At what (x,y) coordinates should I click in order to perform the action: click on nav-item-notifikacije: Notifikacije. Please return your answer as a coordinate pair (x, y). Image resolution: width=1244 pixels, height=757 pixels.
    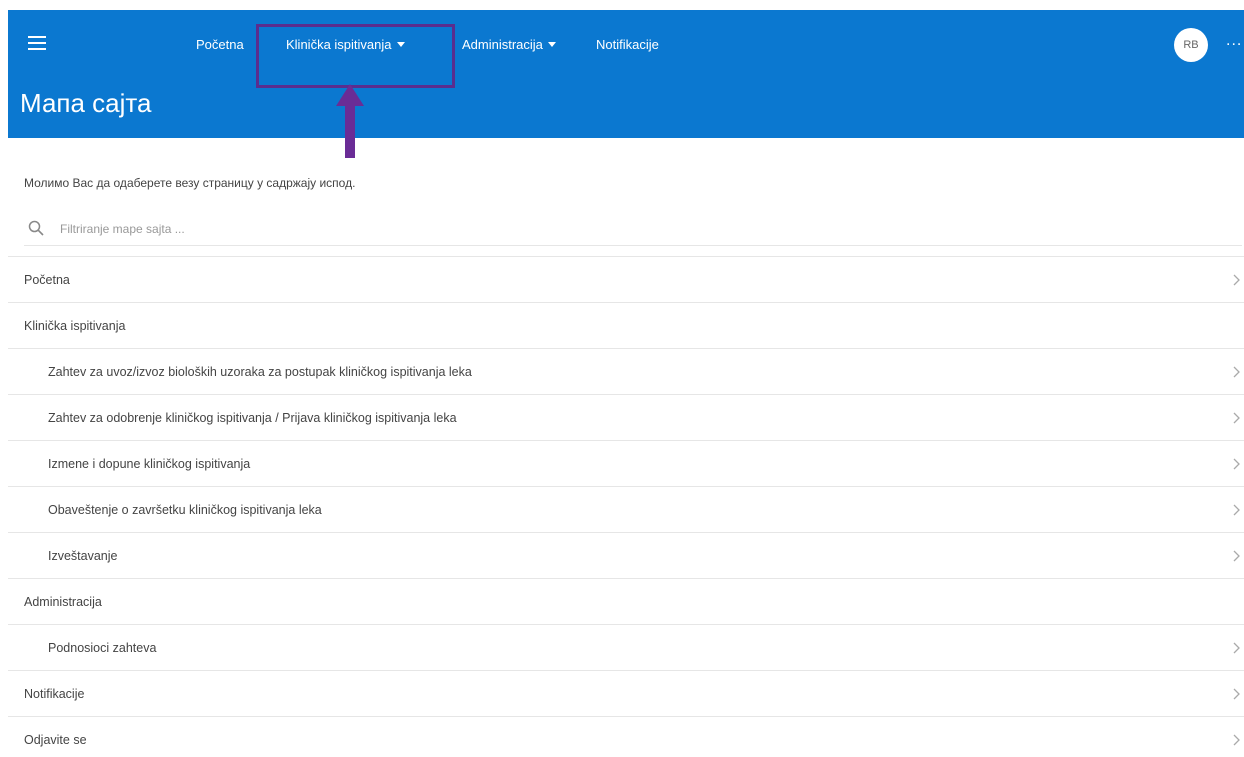
    Looking at the image, I should click on (627, 44).